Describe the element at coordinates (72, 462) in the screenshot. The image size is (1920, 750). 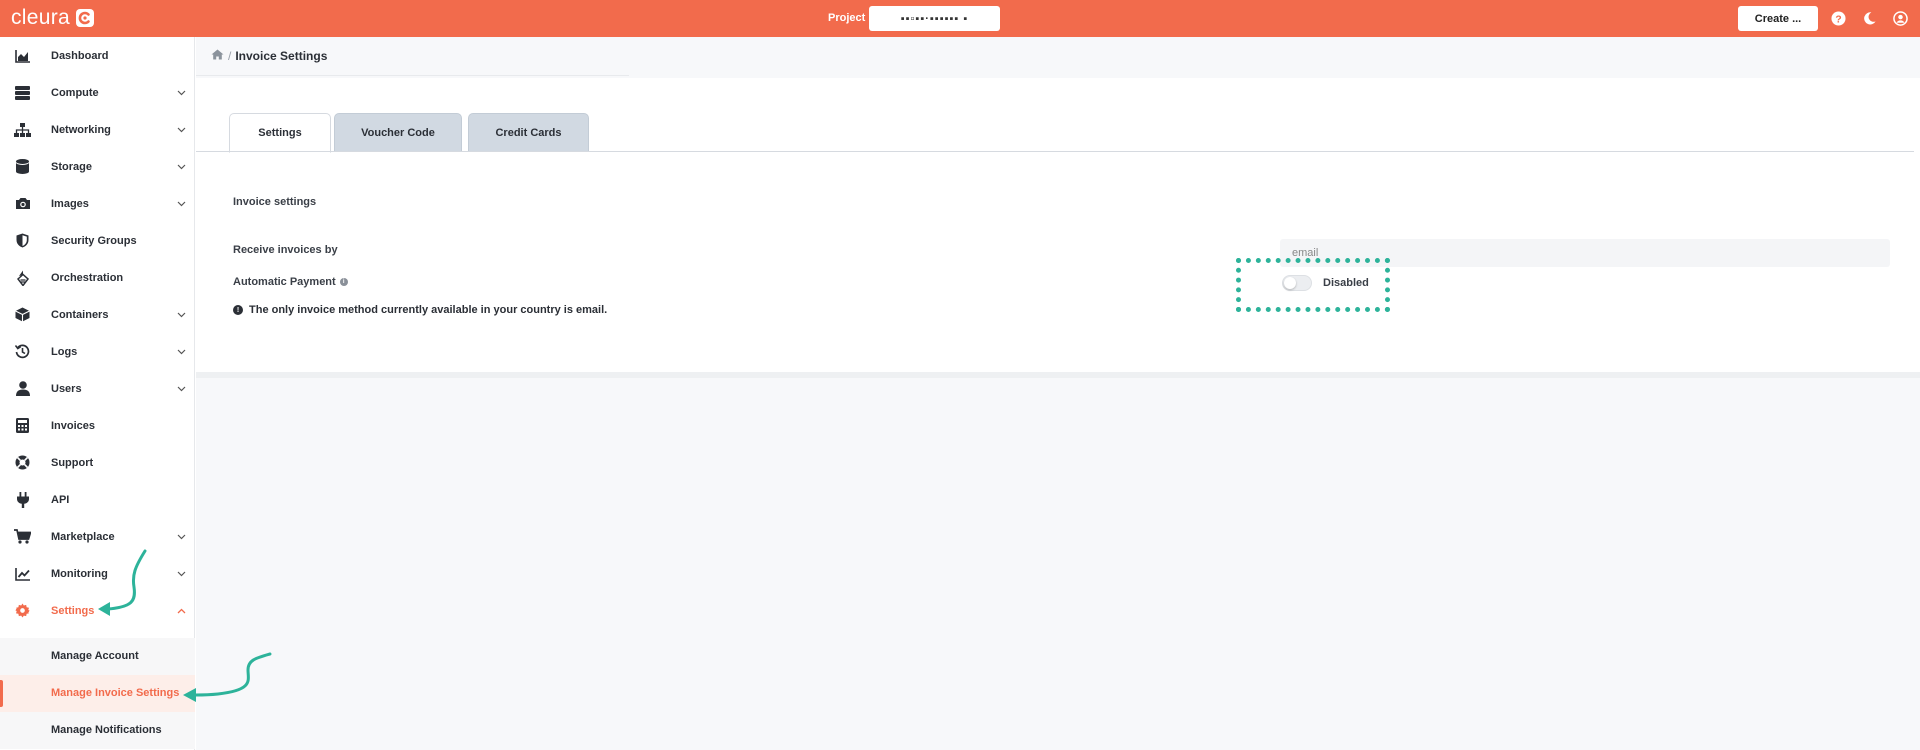
I see `sidebar-item-label: Support` at that location.